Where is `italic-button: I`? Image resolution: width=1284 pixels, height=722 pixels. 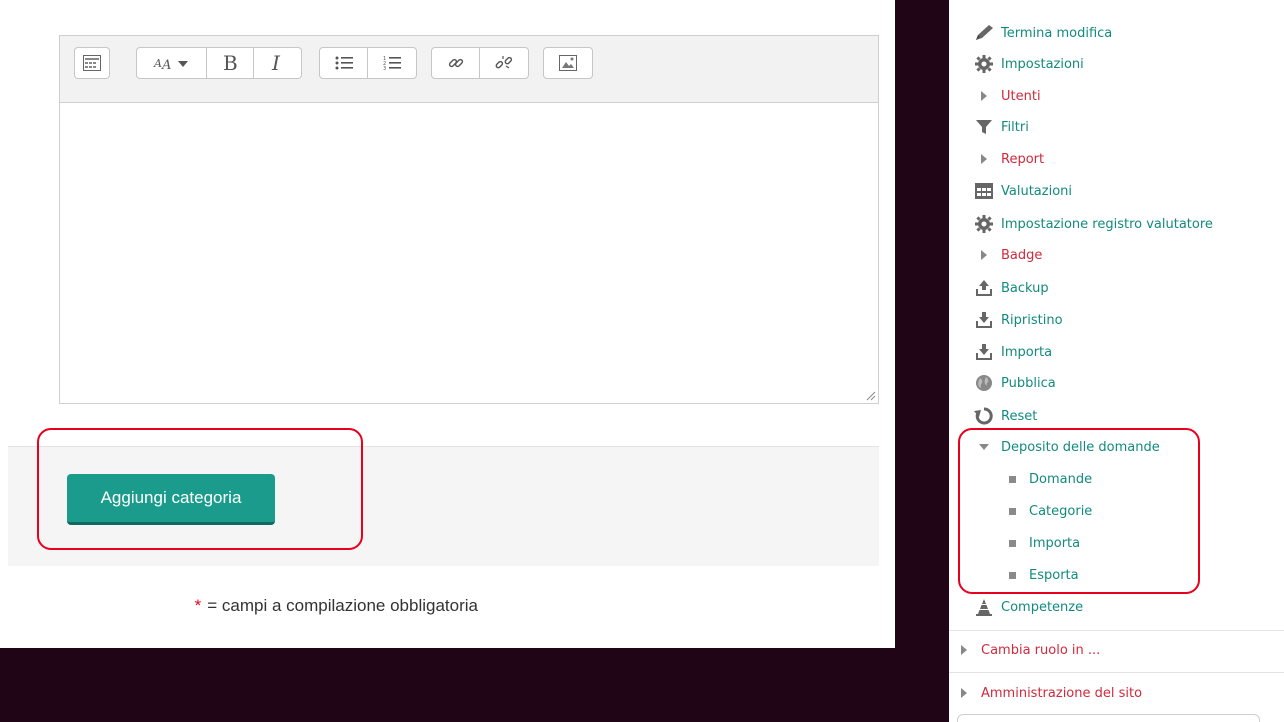 italic-button: I is located at coordinates (277, 63).